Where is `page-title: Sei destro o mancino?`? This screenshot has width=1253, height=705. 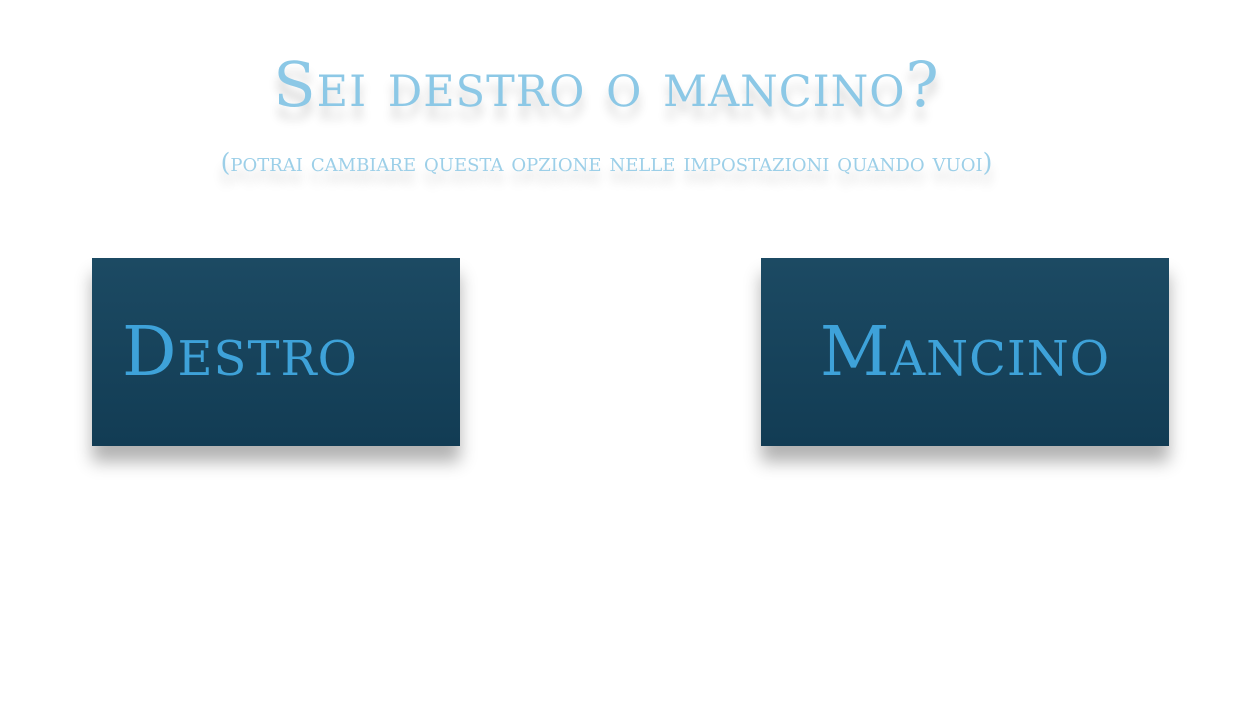 page-title: Sei destro o mancino? is located at coordinates (606, 84).